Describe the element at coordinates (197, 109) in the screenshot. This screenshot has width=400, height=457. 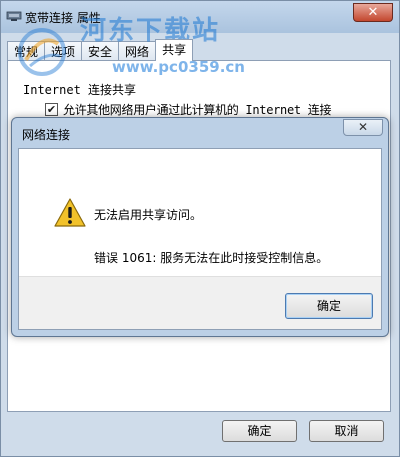
I see `allow-sharing-label: 允许其他网络用户通过此计算机的 Internet 连接` at that location.